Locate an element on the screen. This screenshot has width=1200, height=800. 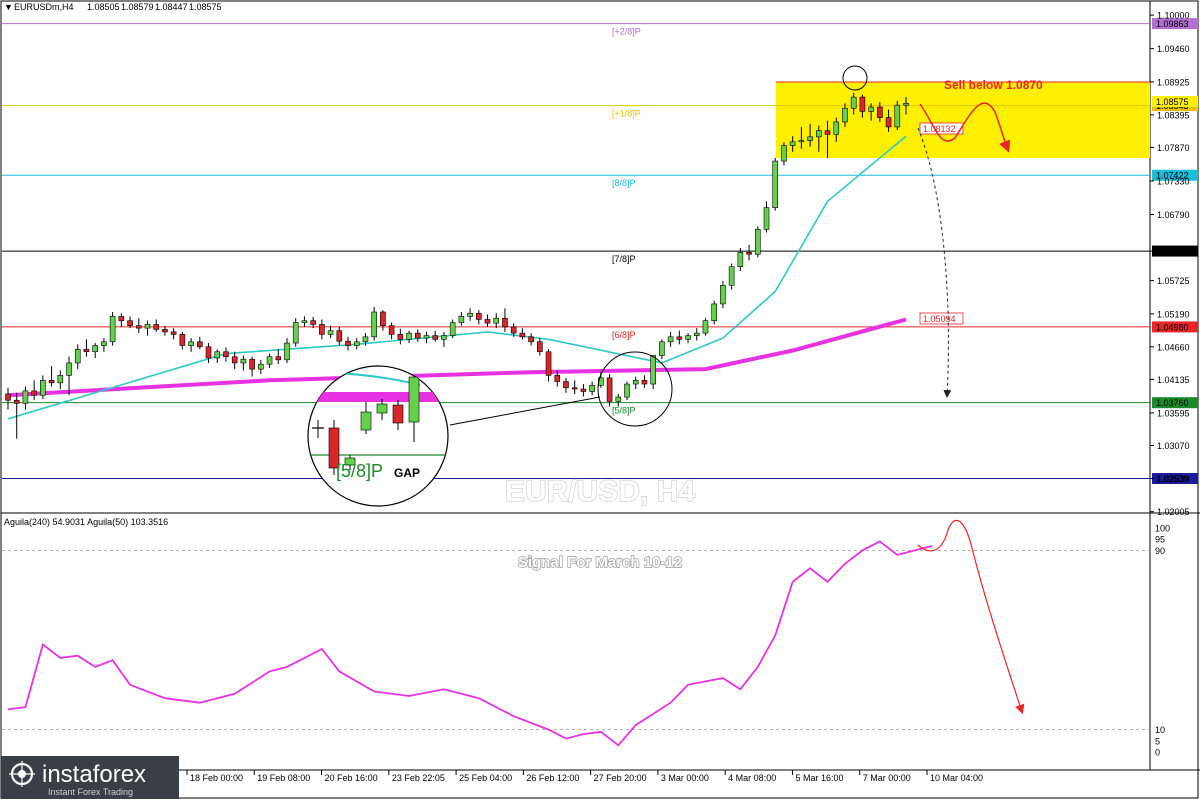
current-price-text: 1.08575 is located at coordinates (1172, 102).